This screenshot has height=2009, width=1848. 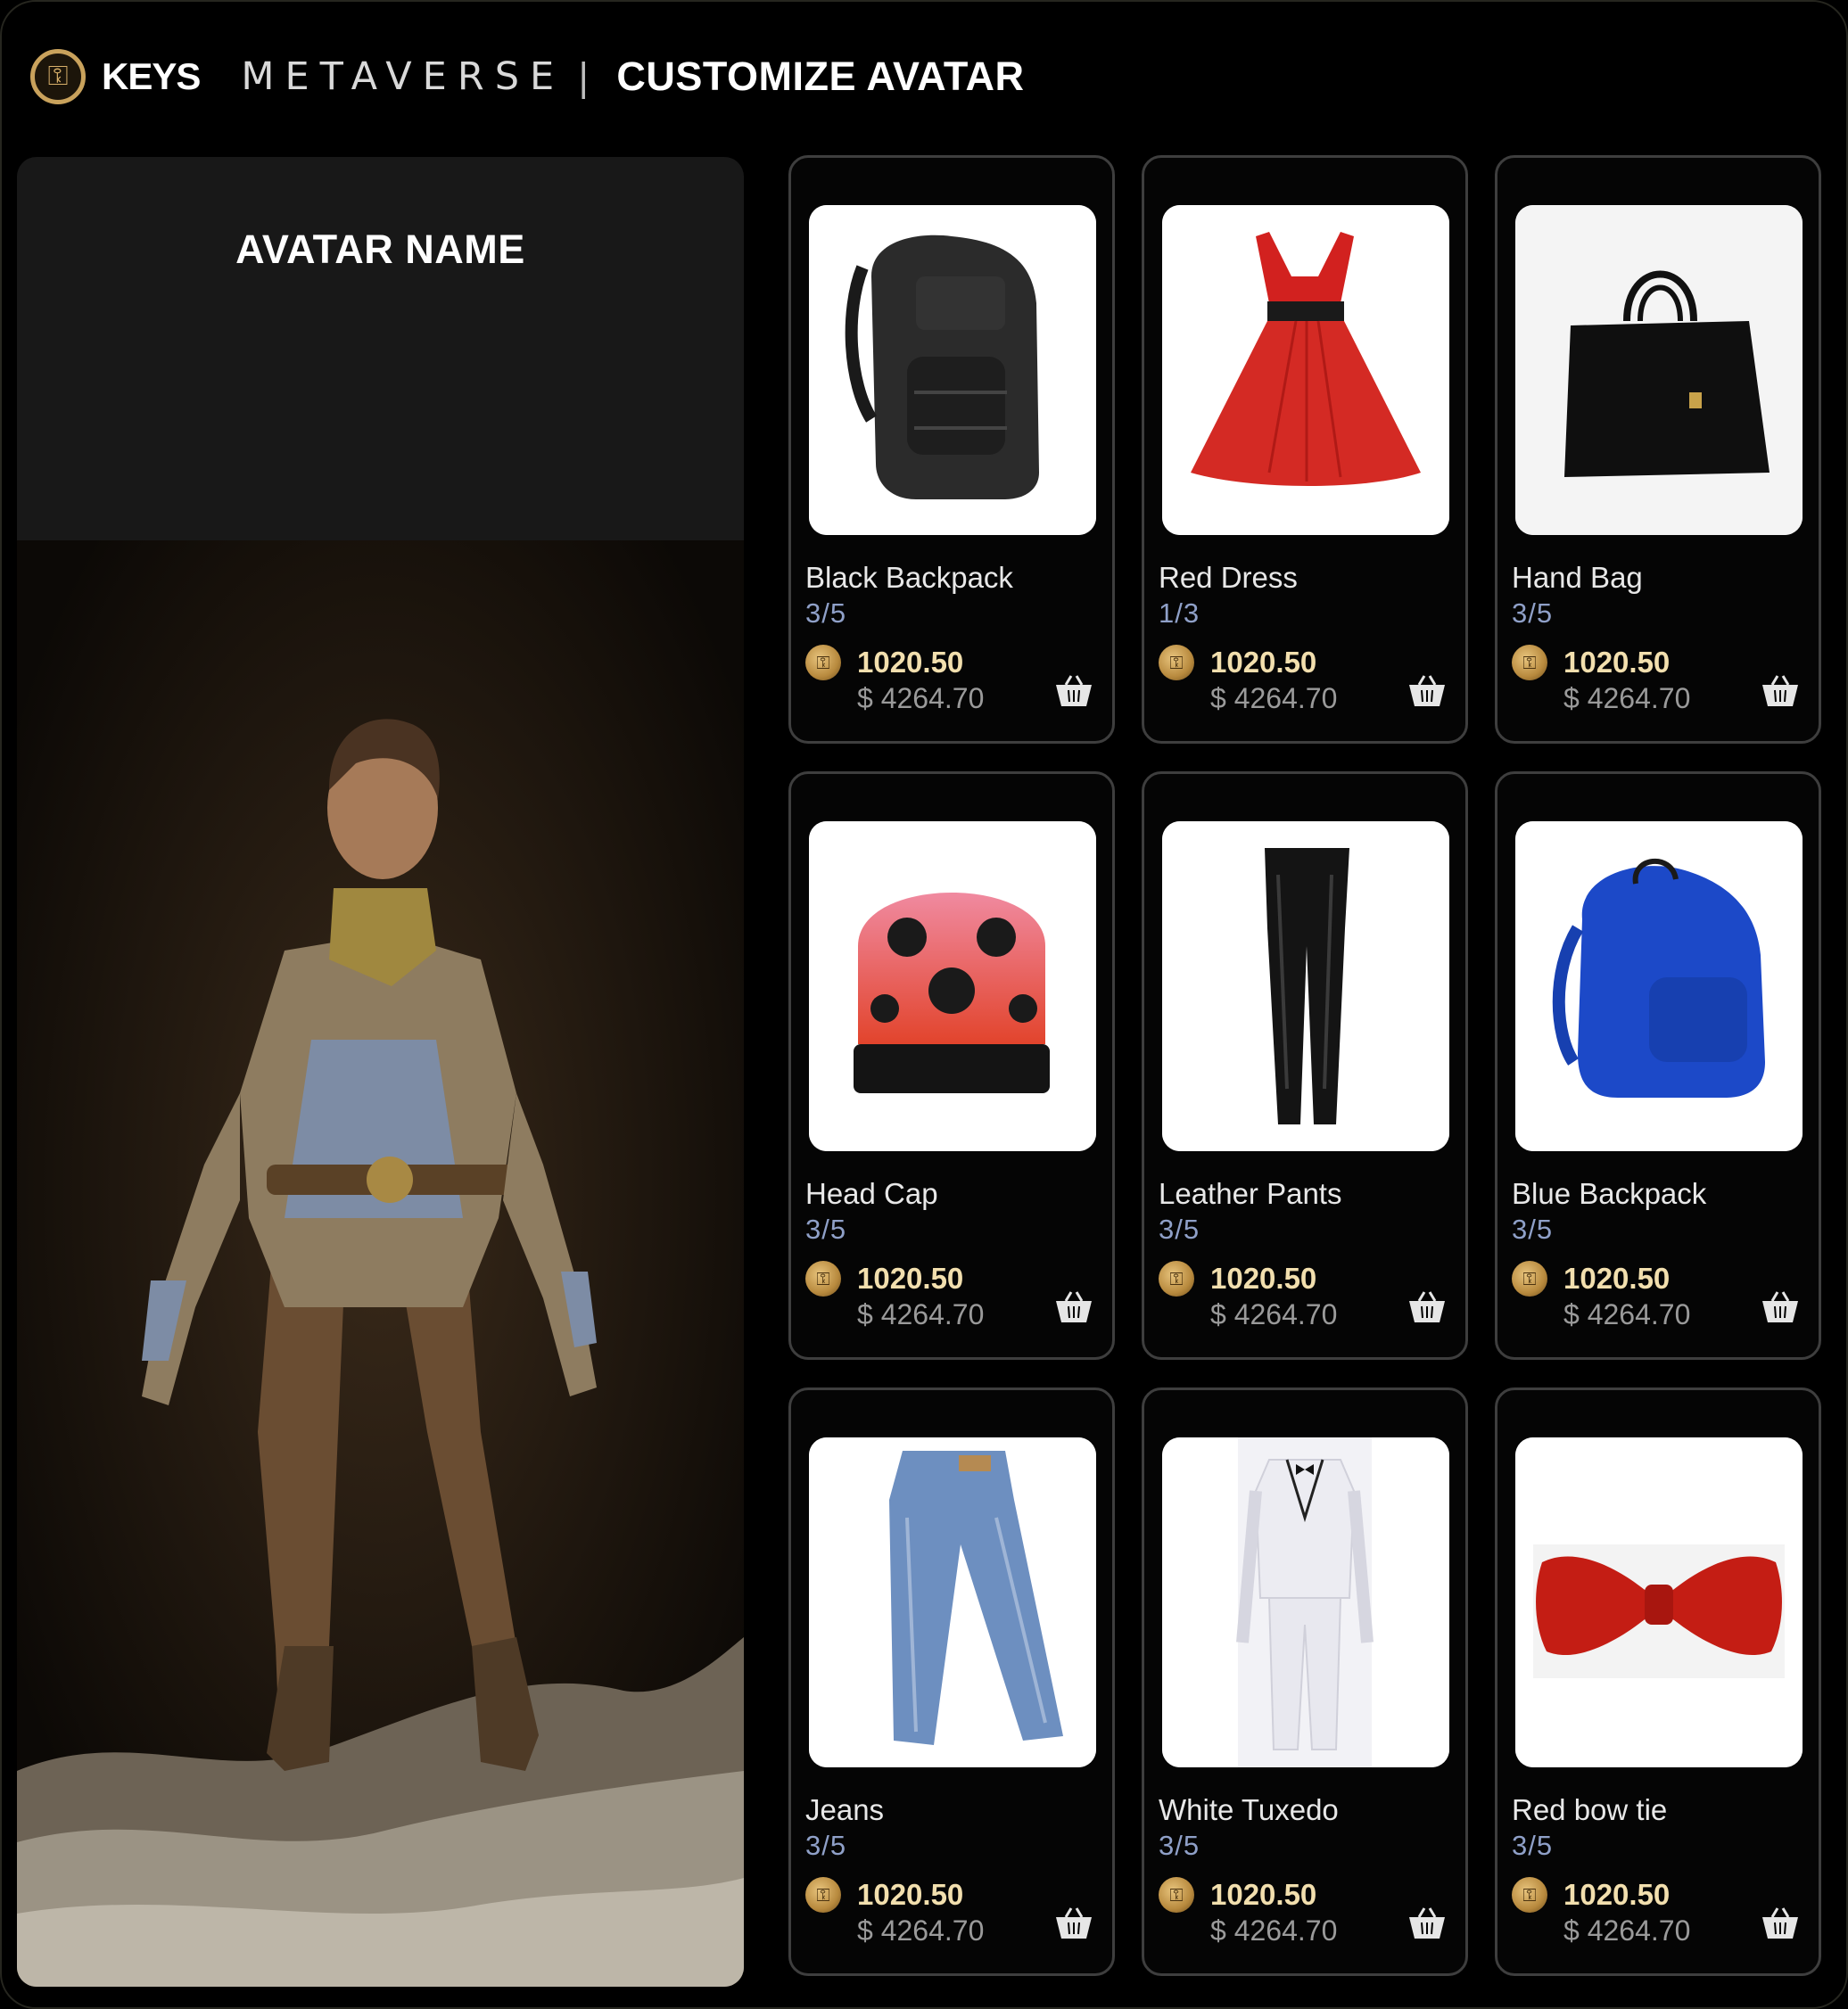 I want to click on product-image-head-cap, so click(x=952, y=986).